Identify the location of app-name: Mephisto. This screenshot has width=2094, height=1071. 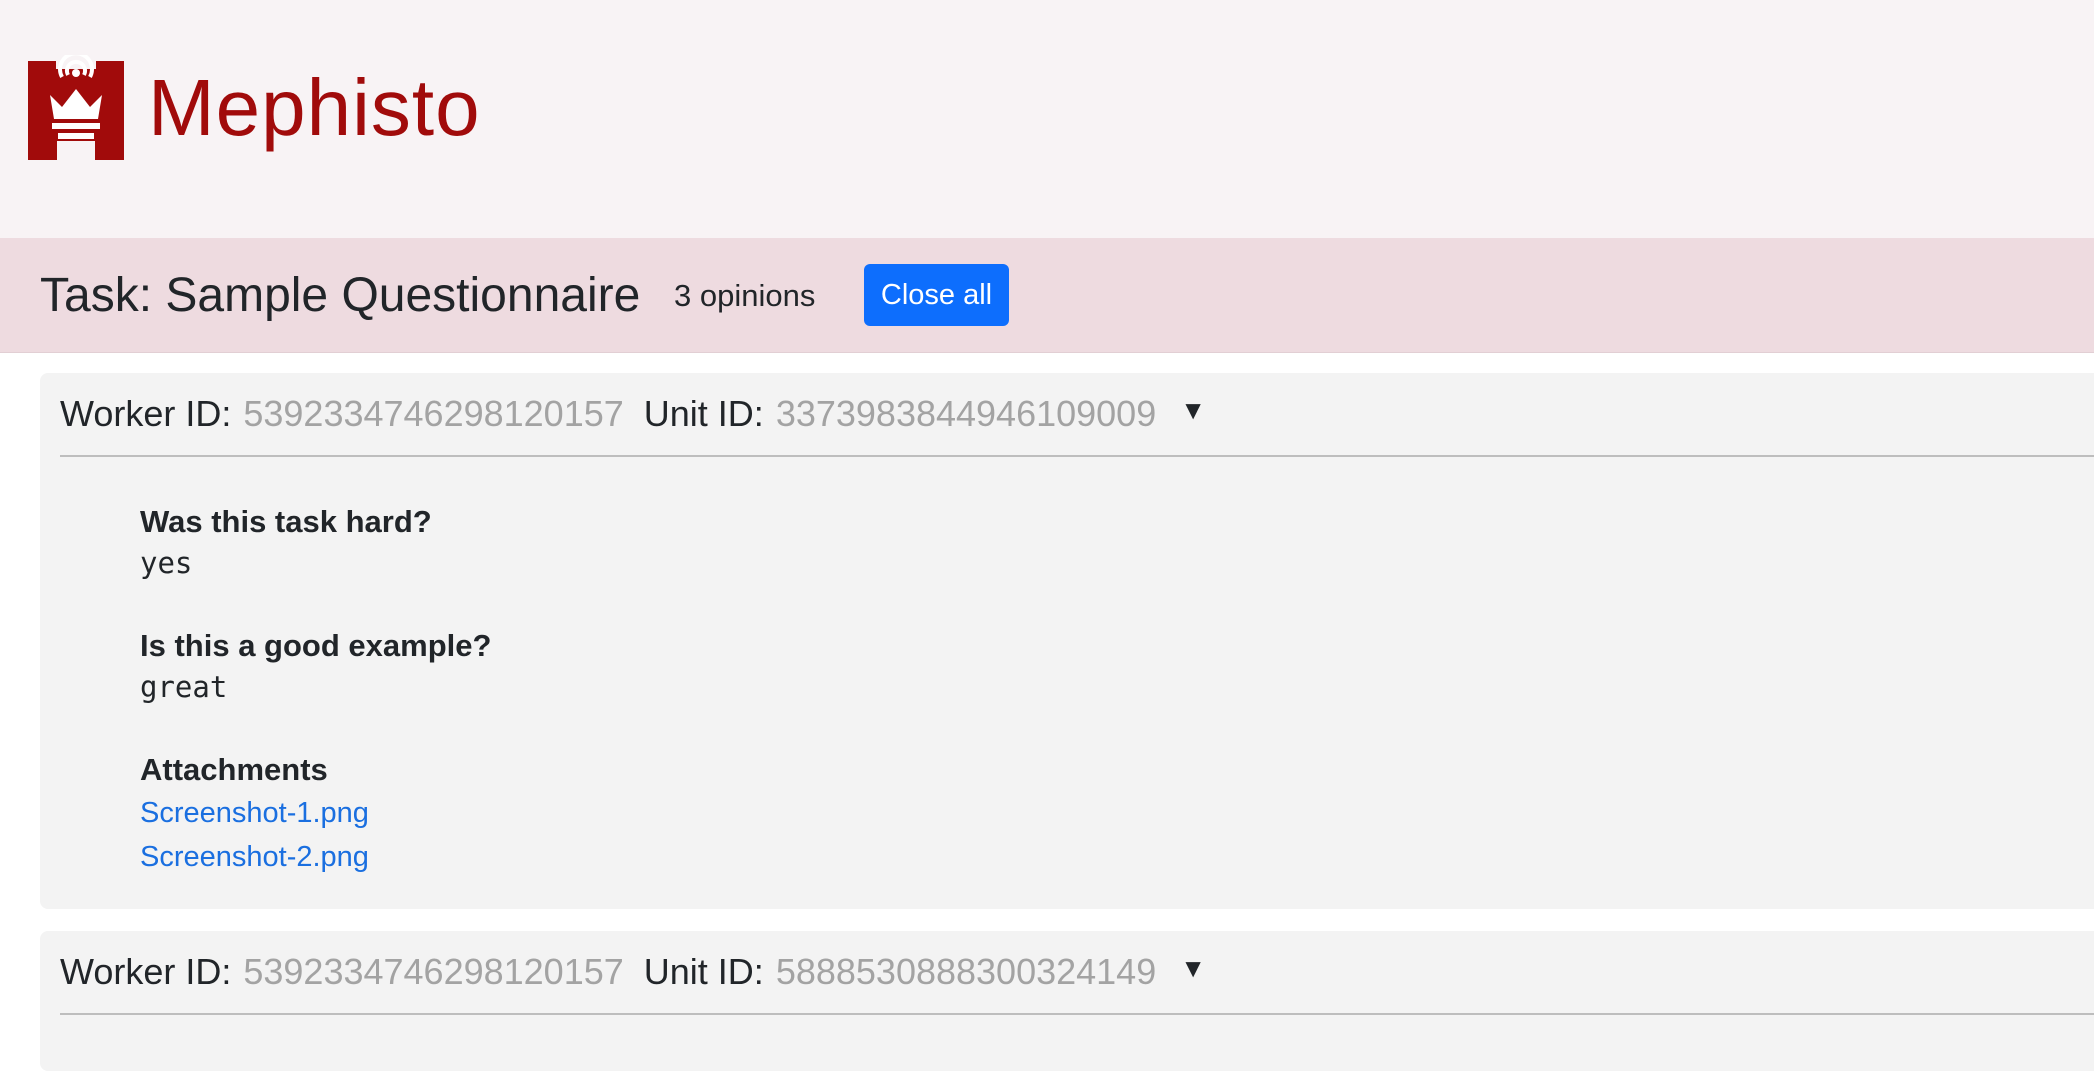
(314, 107).